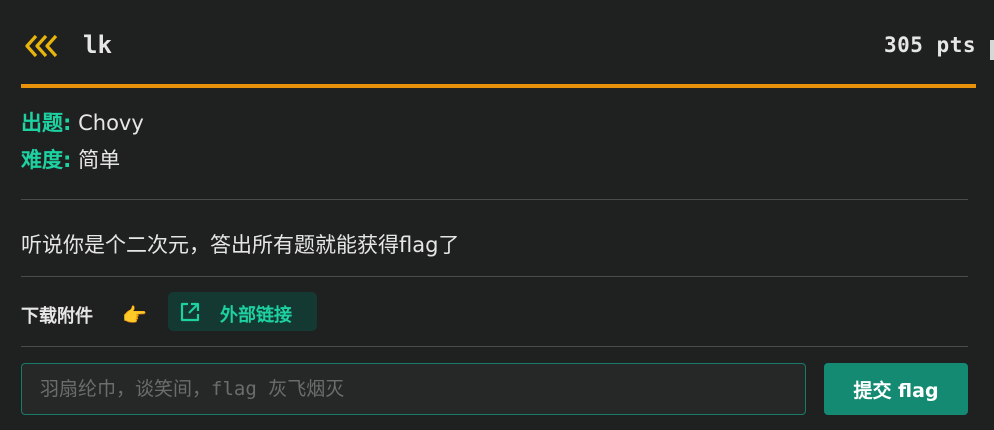  Describe the element at coordinates (57, 316) in the screenshot. I see `attachment-label: 下载附件` at that location.